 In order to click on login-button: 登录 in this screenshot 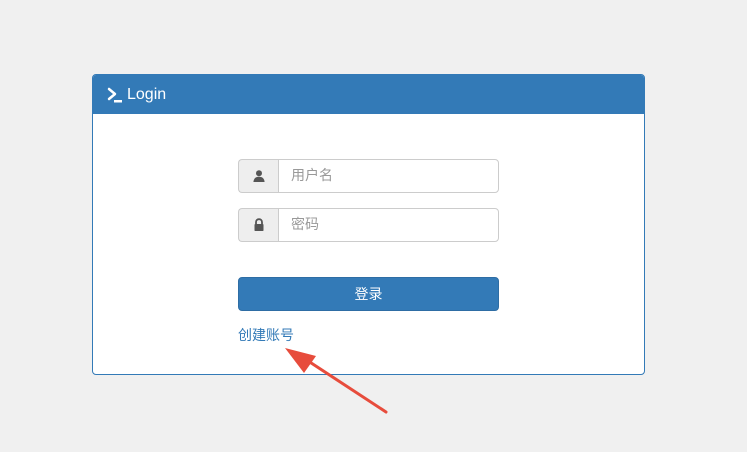, I will do `click(368, 294)`.